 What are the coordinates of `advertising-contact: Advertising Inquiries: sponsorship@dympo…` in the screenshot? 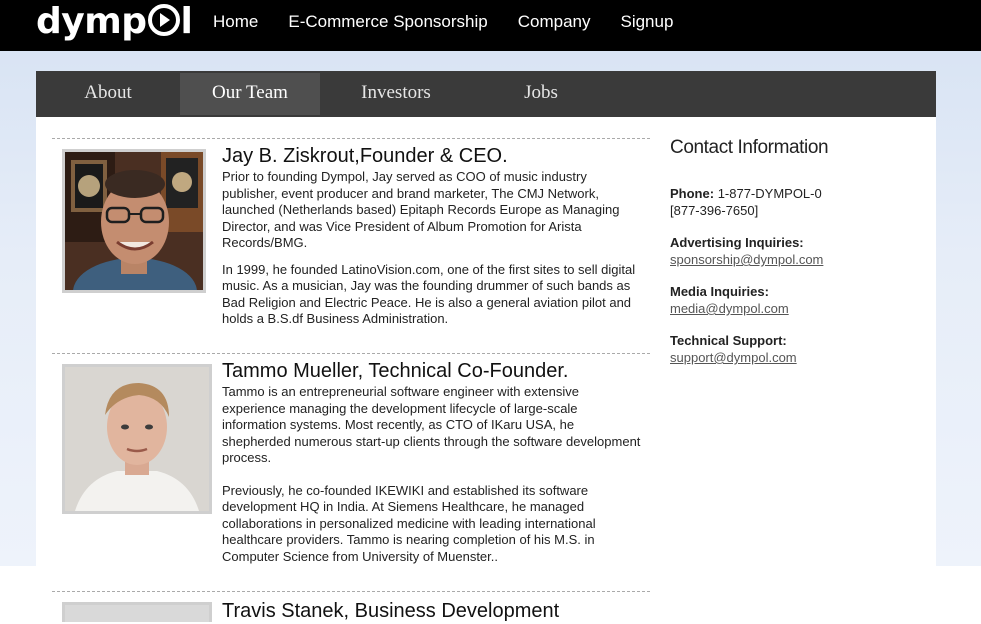 It's located at (795, 251).